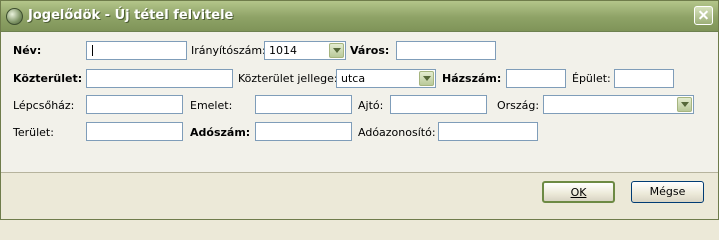 Image resolution: width=719 pixels, height=240 pixels. Describe the element at coordinates (359, 16) in the screenshot. I see `title-bar: Jogelődök - Új tétel felvitele` at that location.